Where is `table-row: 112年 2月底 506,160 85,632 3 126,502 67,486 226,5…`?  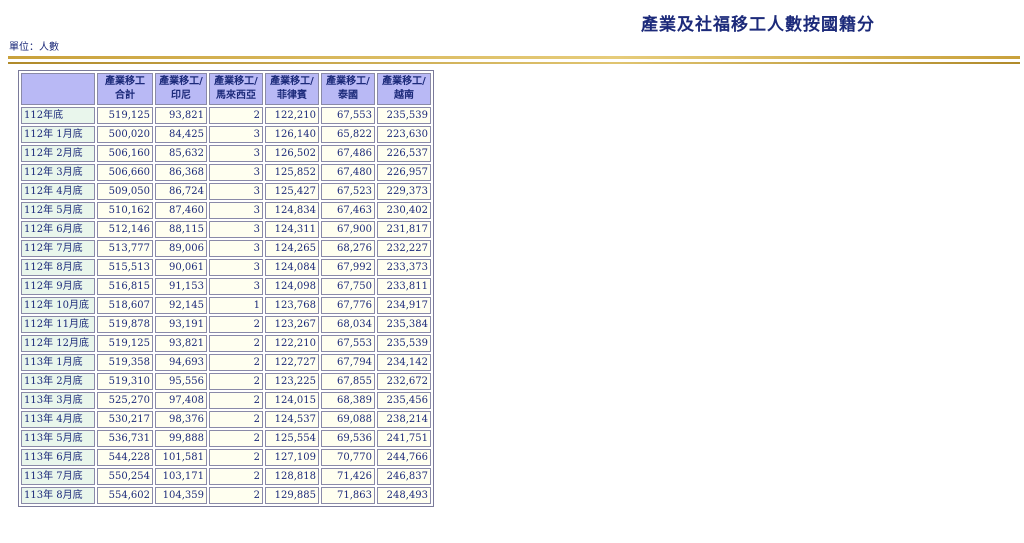 table-row: 112年 2月底 506,160 85,632 3 126,502 67,486 226,5… is located at coordinates (226, 153).